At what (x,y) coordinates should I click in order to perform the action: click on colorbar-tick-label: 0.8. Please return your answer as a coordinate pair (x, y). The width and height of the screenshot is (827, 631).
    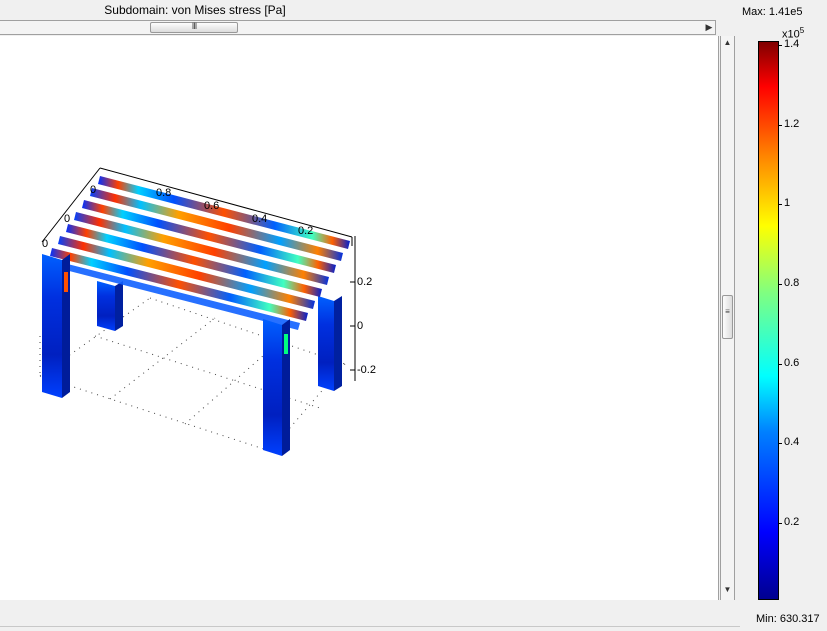
    Looking at the image, I should click on (792, 282).